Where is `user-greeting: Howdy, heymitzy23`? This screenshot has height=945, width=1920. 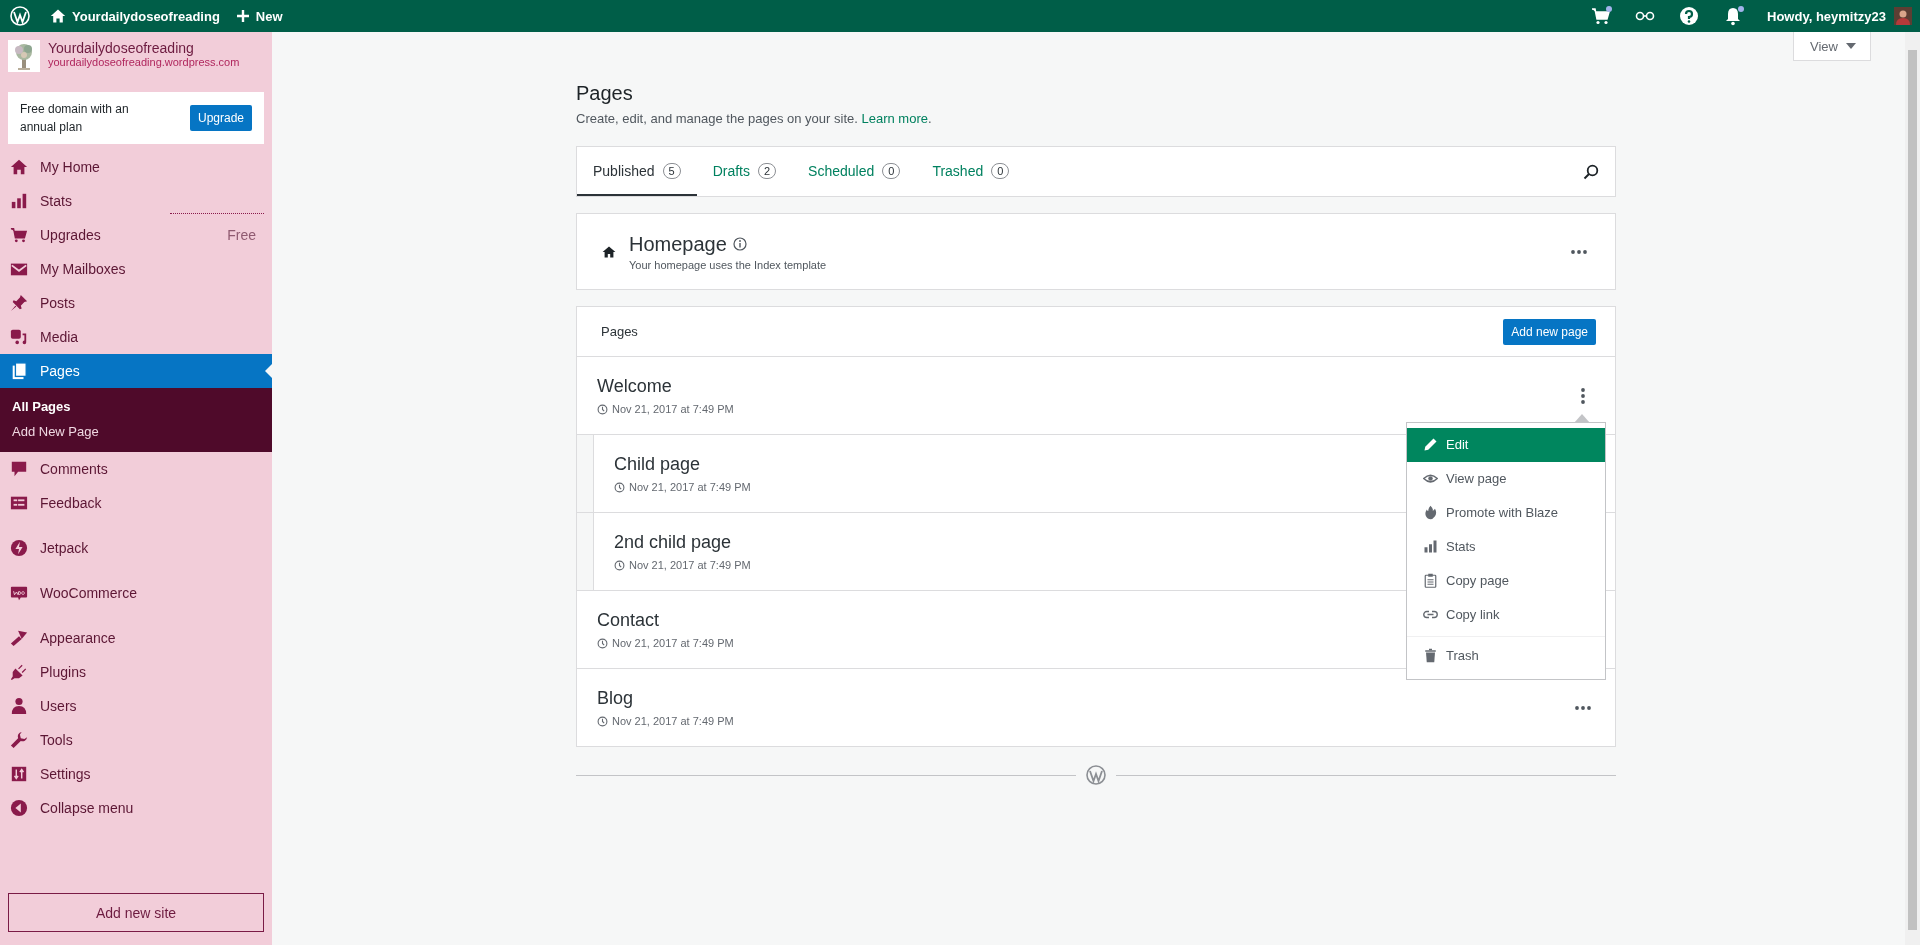 user-greeting: Howdy, heymitzy23 is located at coordinates (1824, 16).